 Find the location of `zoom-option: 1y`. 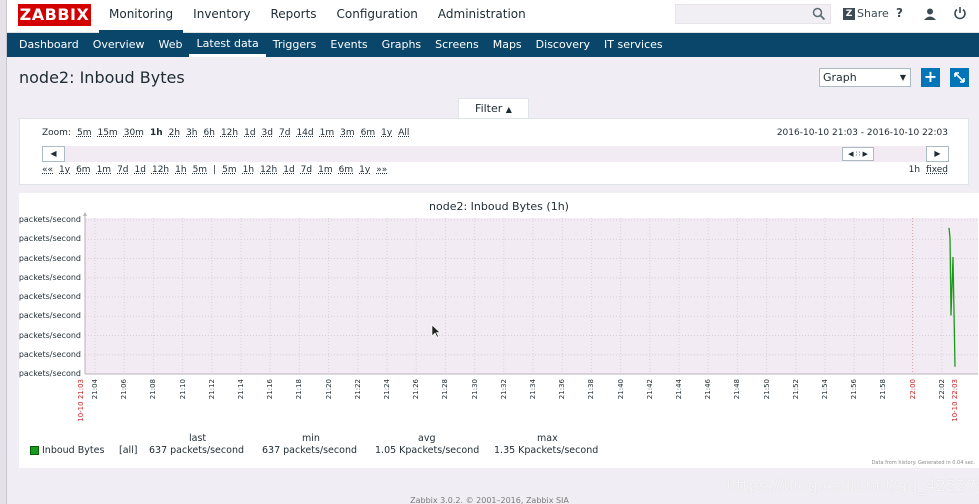

zoom-option: 1y is located at coordinates (386, 133).